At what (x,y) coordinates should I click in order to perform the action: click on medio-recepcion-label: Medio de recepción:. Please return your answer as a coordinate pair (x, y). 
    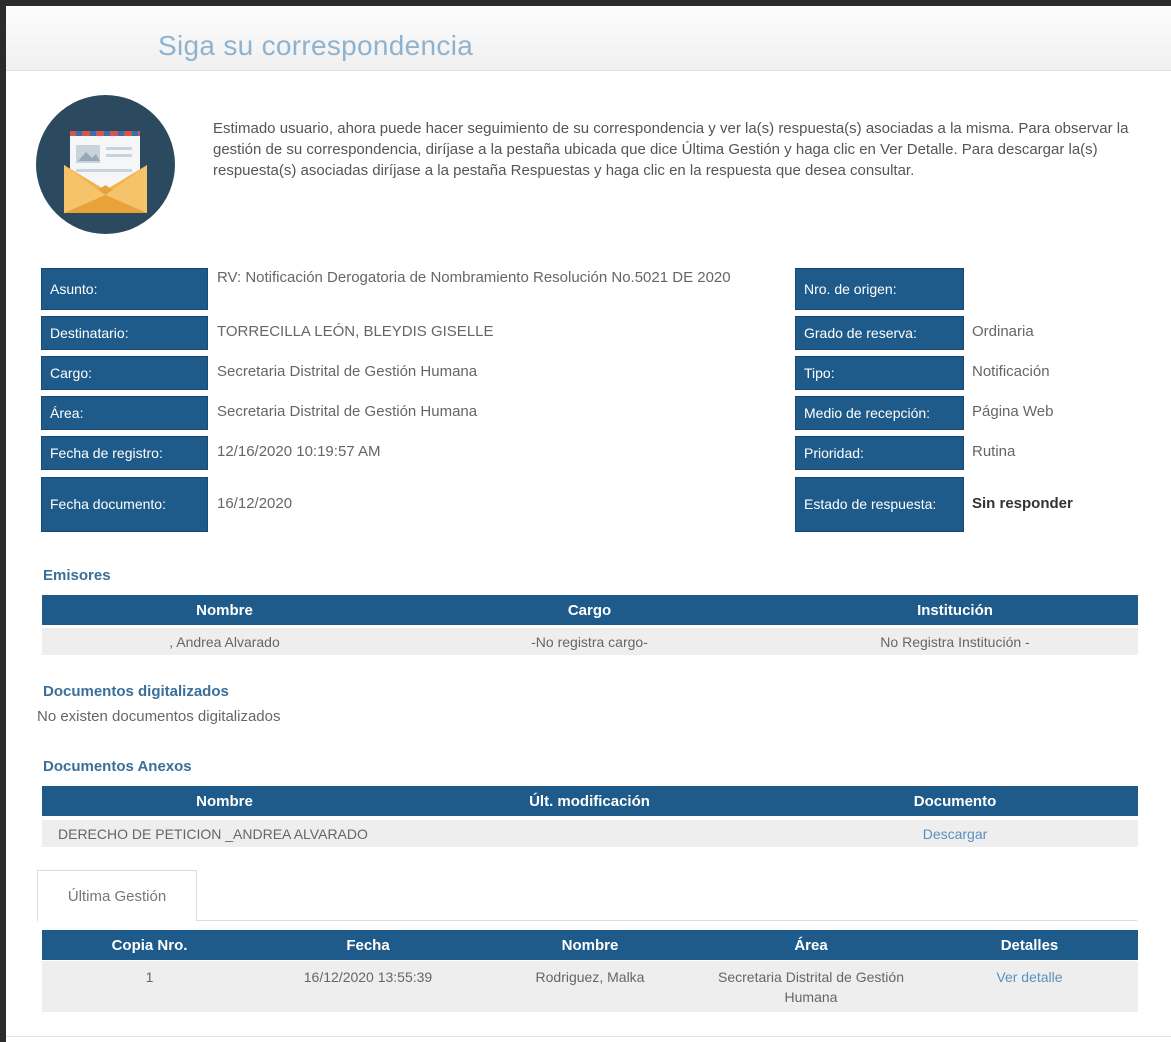
    Looking at the image, I should click on (879, 413).